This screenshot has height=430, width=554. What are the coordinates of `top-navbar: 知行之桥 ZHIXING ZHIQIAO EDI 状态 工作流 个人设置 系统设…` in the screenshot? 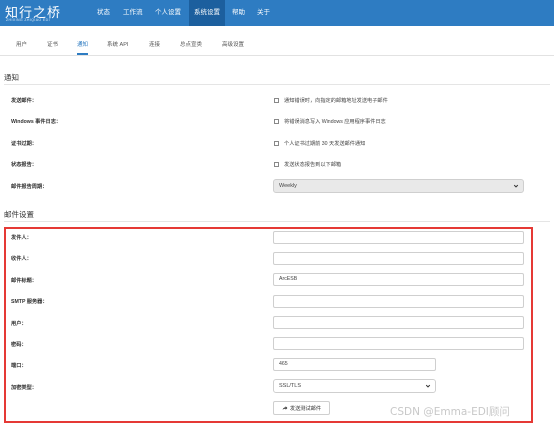 It's located at (277, 13).